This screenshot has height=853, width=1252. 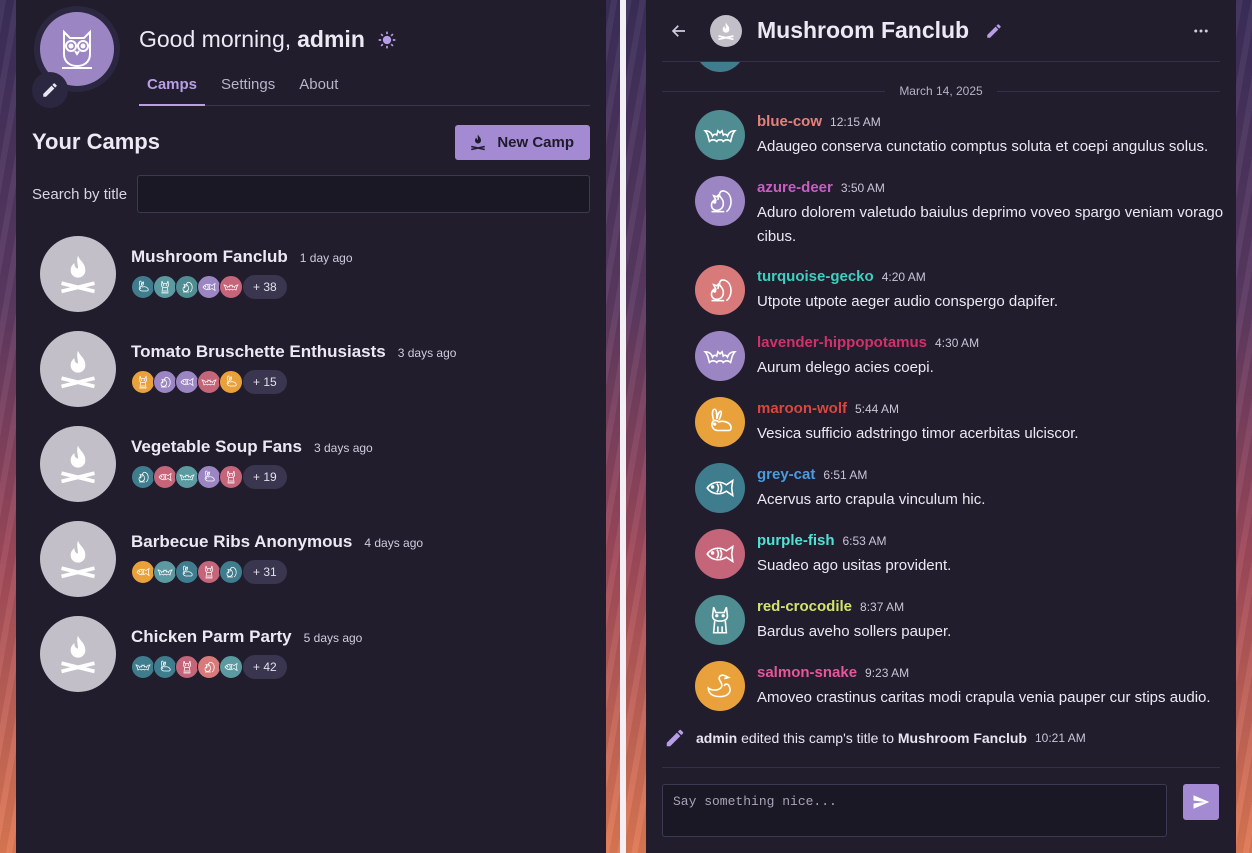 I want to click on message-input, so click(x=914, y=810).